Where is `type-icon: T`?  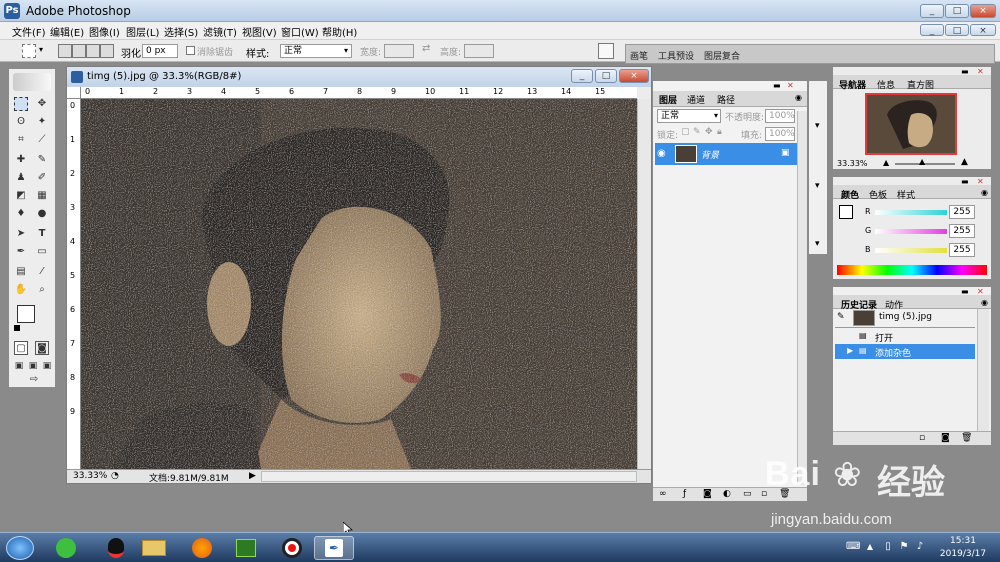
type-icon: T is located at coordinates (42, 234).